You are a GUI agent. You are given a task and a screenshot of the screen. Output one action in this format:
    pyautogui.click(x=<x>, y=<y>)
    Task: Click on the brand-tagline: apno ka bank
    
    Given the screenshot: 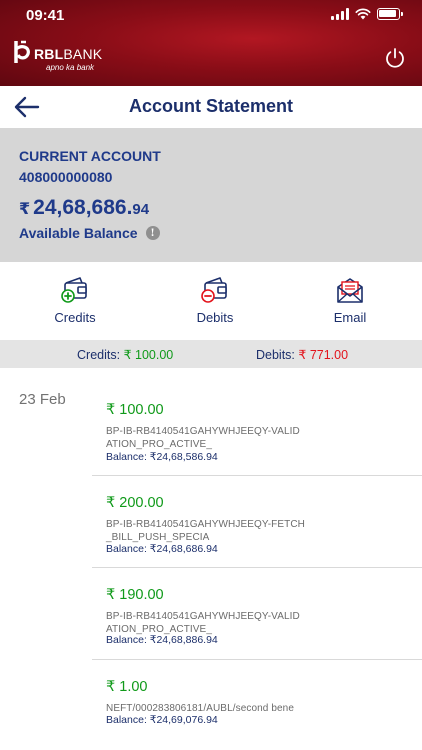 What is the action you would take?
    pyautogui.click(x=70, y=67)
    